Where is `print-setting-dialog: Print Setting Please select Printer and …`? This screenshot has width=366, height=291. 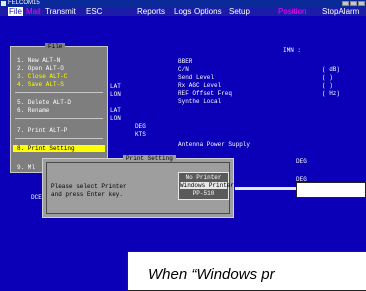
print-setting-dialog: Print Setting Please select Printer and … is located at coordinates (138, 186).